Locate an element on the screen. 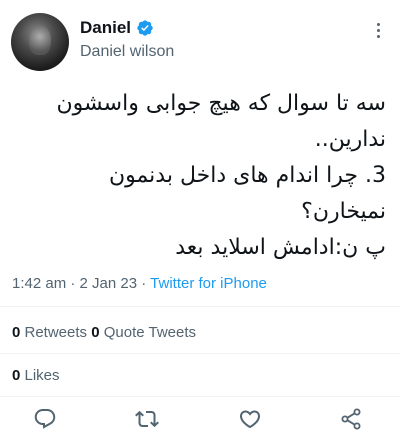  retweet-stats: 0 Retweets 0 Quote Tweets is located at coordinates (104, 332).